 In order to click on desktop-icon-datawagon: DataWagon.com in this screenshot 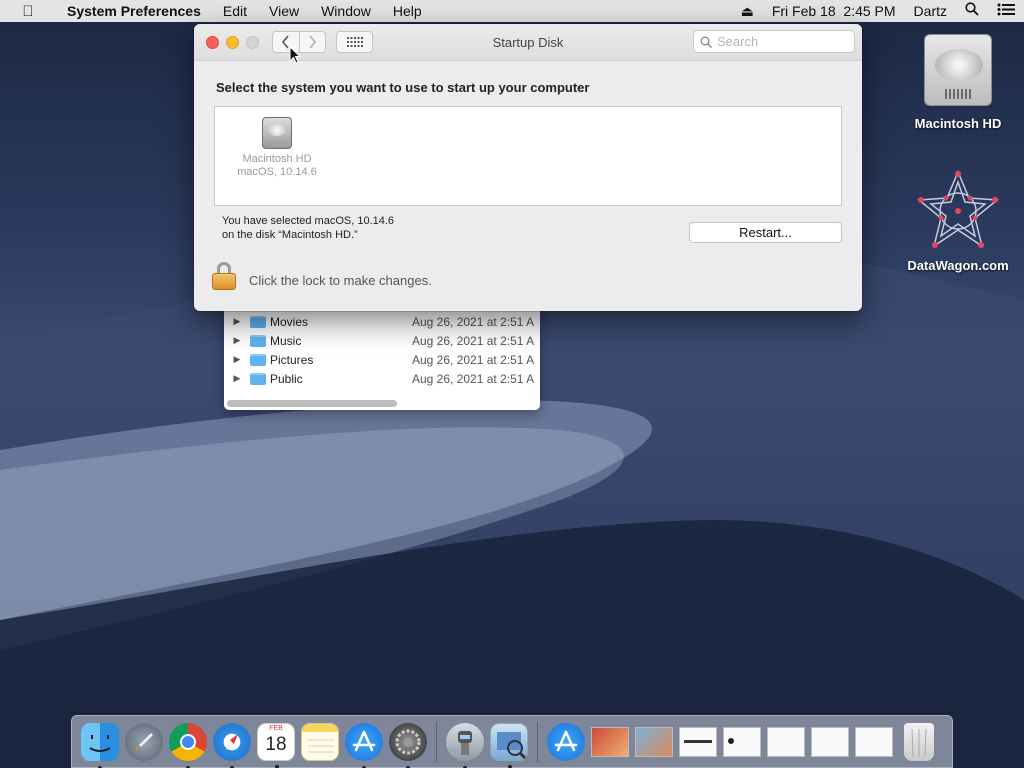, I will do `click(958, 220)`.